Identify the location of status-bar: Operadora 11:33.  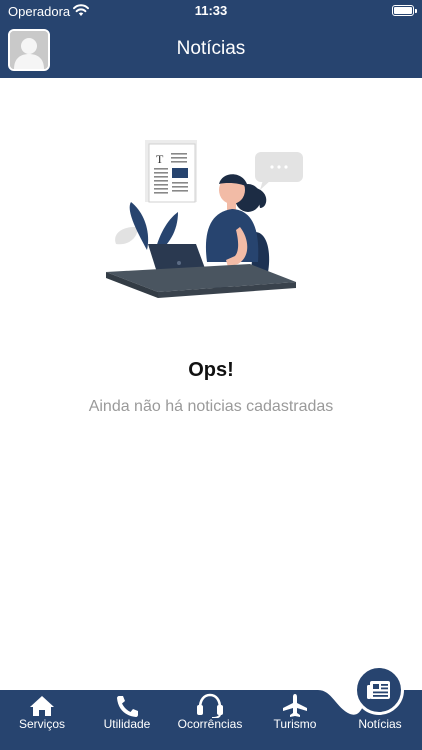
(211, 11).